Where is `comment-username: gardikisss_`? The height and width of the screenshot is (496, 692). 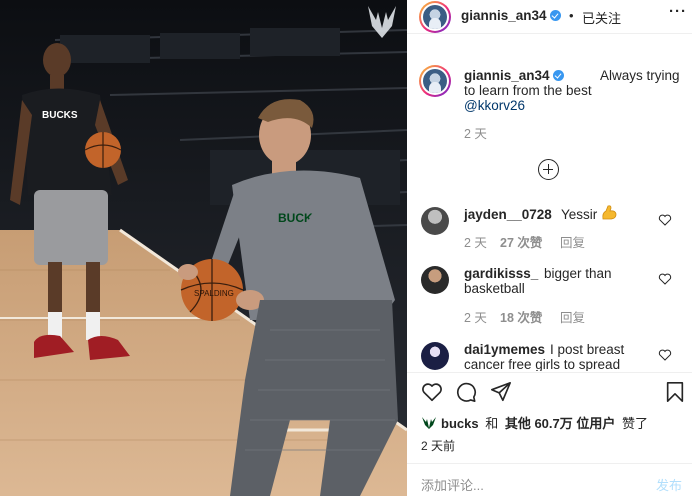 comment-username: gardikisss_ is located at coordinates (501, 273).